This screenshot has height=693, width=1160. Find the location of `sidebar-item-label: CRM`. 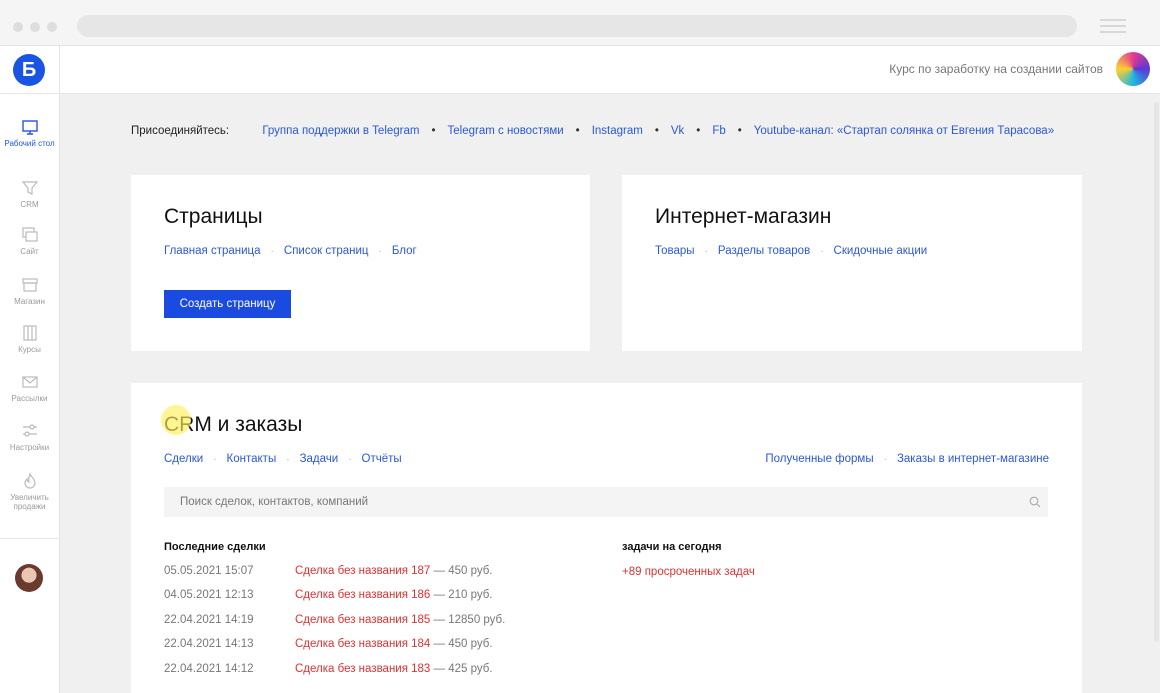

sidebar-item-label: CRM is located at coordinates (29, 204).